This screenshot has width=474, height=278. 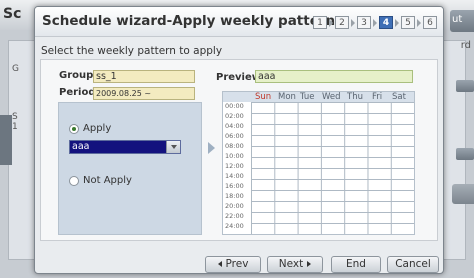 I want to click on day-thu: Thu, so click(x=355, y=97).